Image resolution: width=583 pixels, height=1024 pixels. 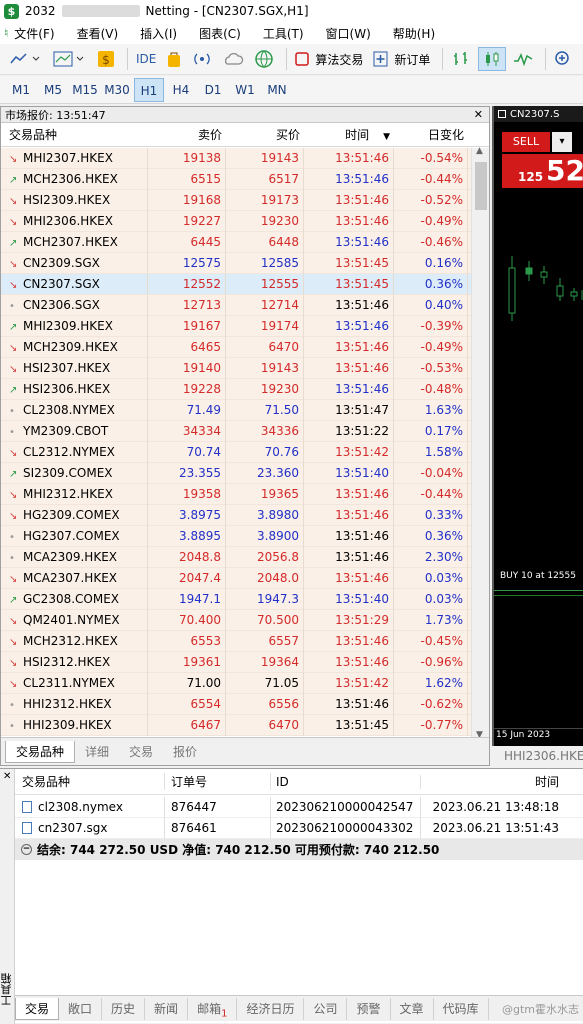 I want to click on scroll-up-icon: ▲, so click(x=479, y=151).